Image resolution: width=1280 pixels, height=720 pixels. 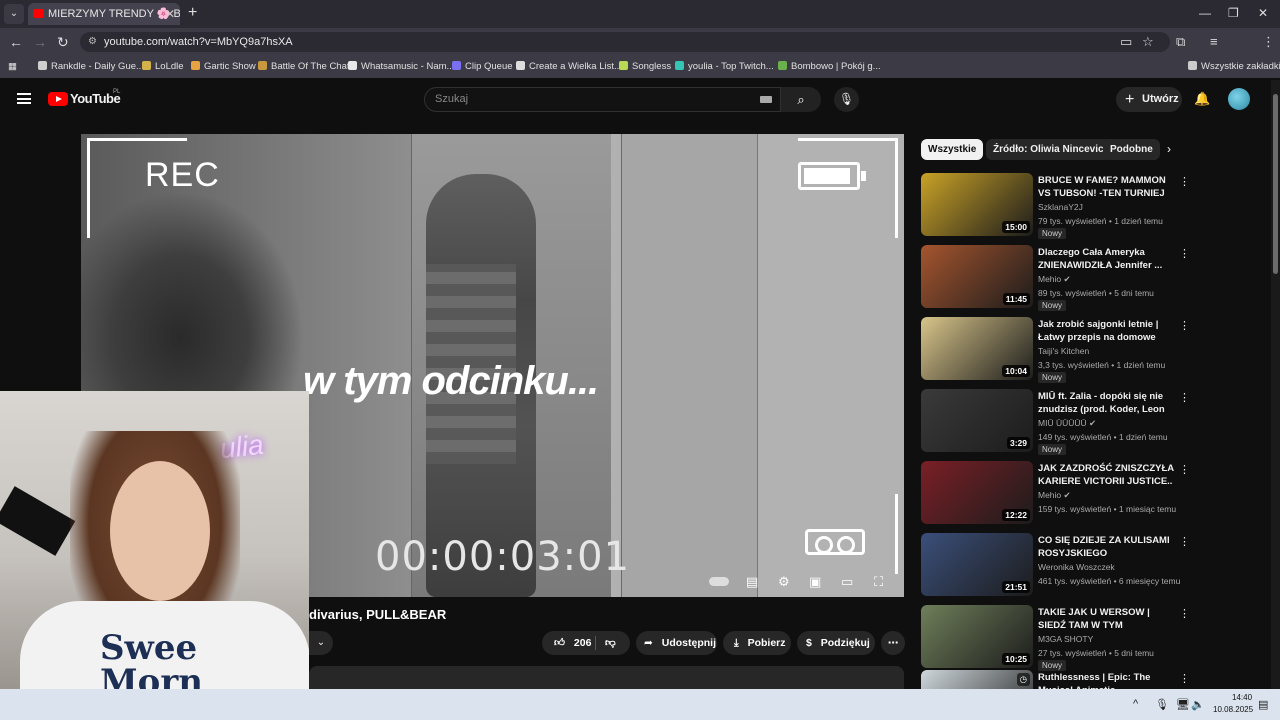 I want to click on video-thumbnail: 10:25, so click(x=977, y=636).